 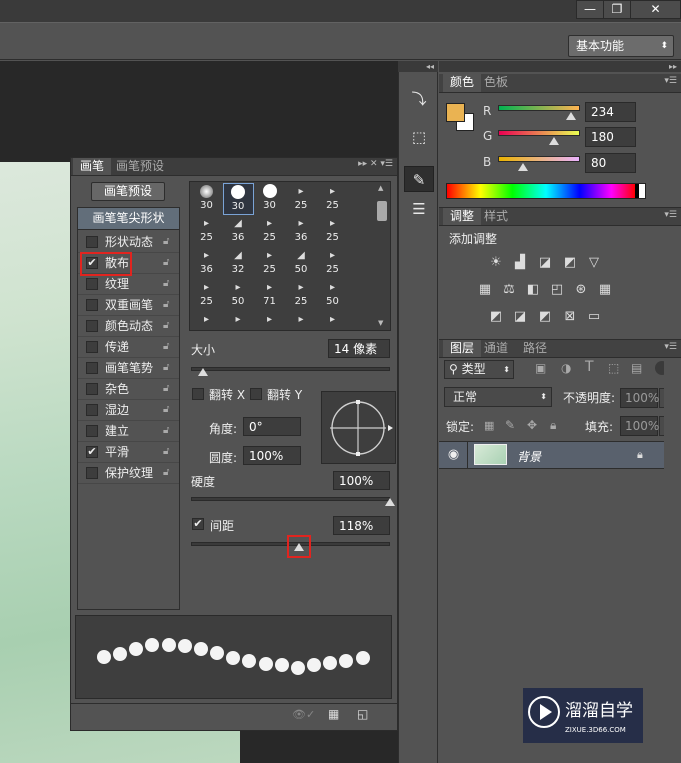 What do you see at coordinates (92, 166) in the screenshot?
I see `tab-brush: 画笔` at bounding box center [92, 166].